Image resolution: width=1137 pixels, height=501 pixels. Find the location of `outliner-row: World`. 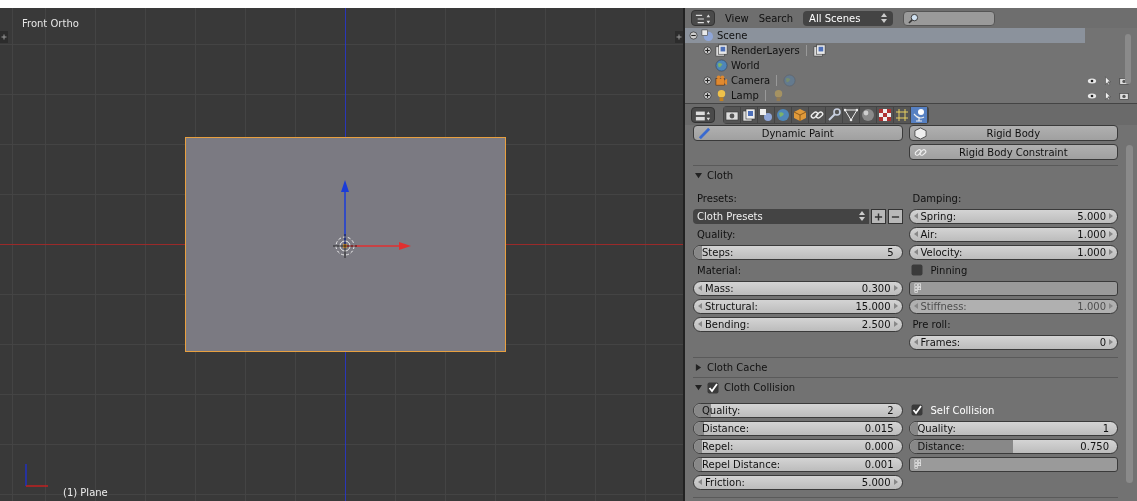

outliner-row: World is located at coordinates (885, 65).